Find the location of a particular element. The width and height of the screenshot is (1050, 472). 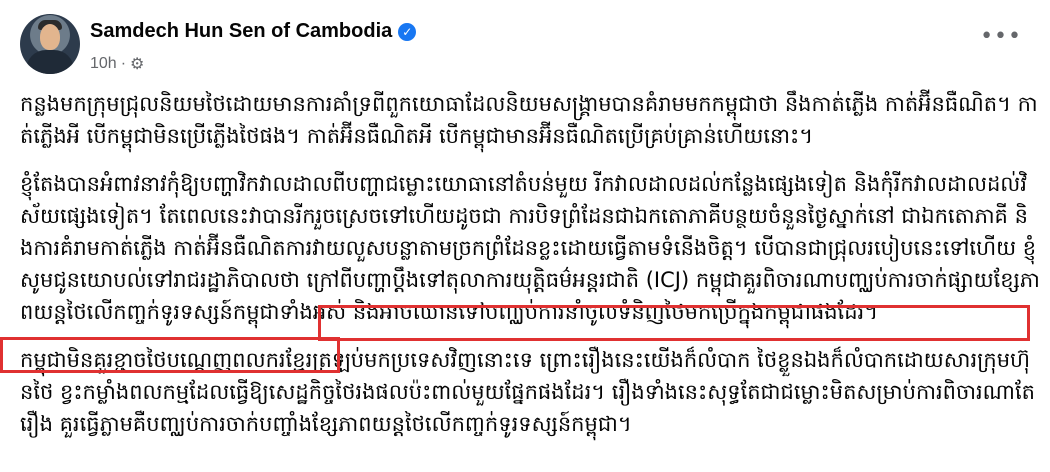

post-meta: 10h · ⚙ is located at coordinates (117, 64).